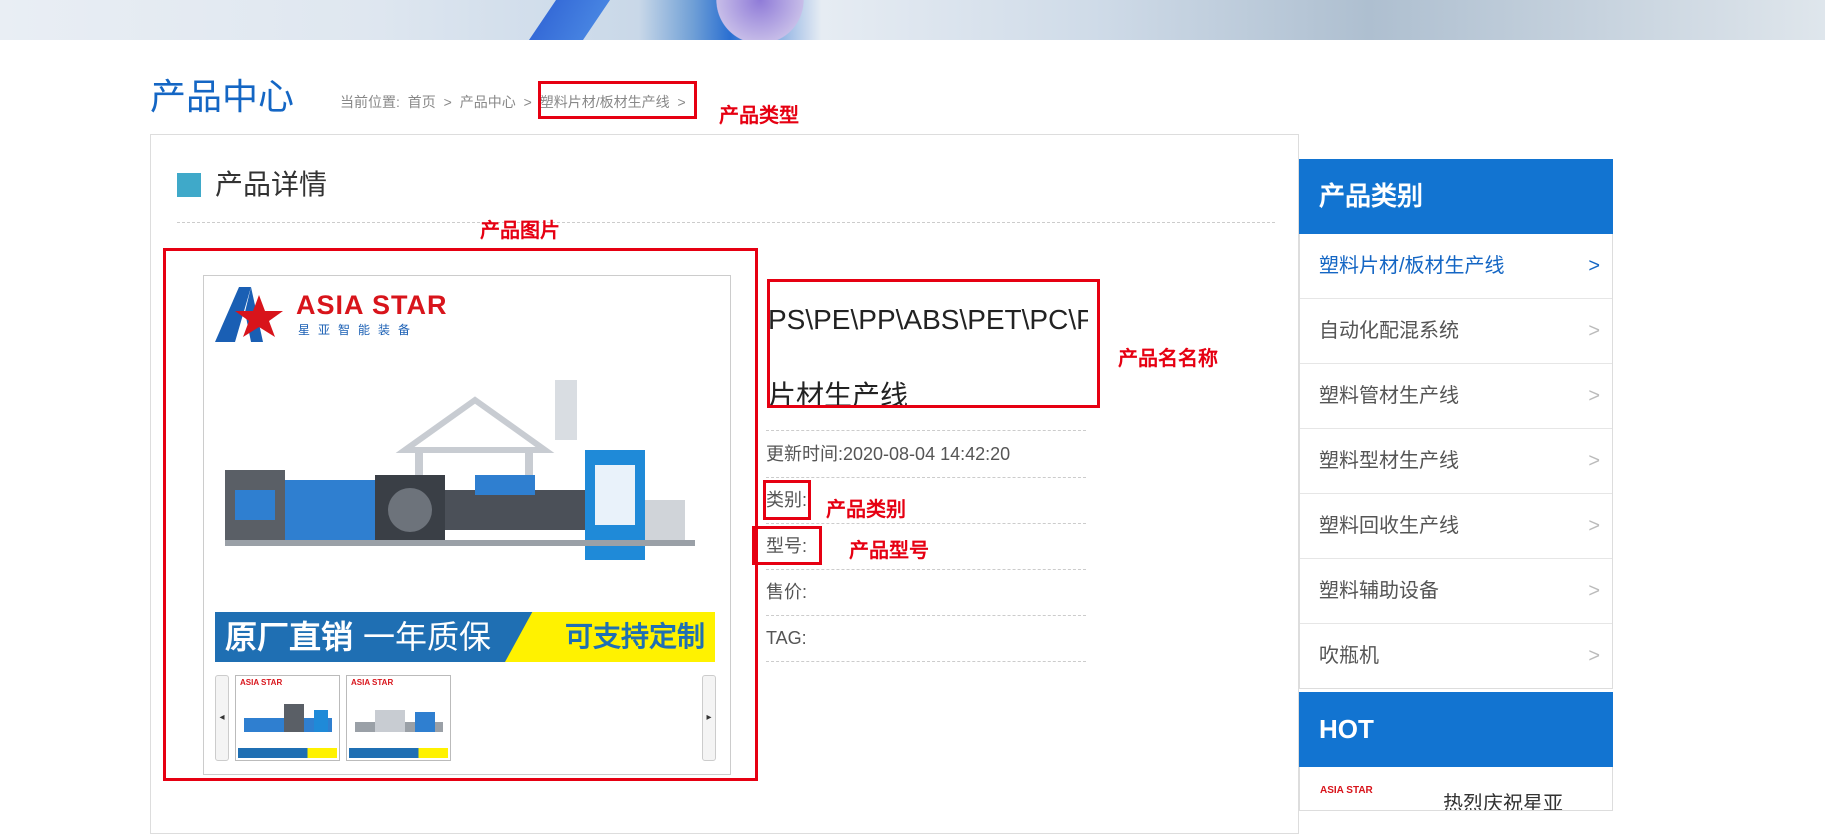 This screenshot has width=1825, height=834. I want to click on annotation-box-model, so click(787, 545).